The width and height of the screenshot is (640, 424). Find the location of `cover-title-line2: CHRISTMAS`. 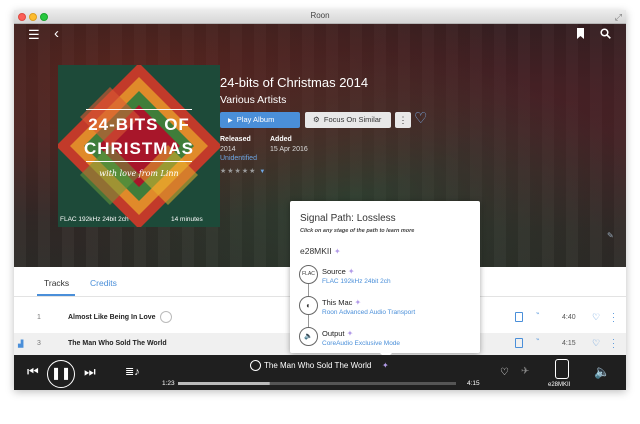

cover-title-line2: CHRISTMAS is located at coordinates (139, 148).